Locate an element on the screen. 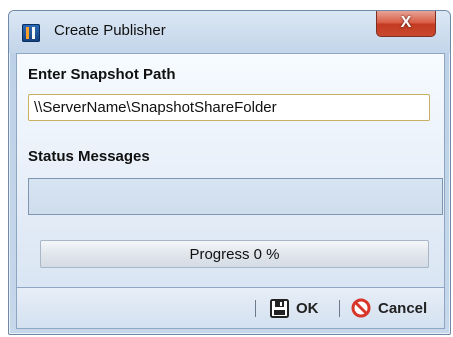 The image size is (453, 337). snapshot-path-label: Enter Snapshot Path is located at coordinates (102, 74).